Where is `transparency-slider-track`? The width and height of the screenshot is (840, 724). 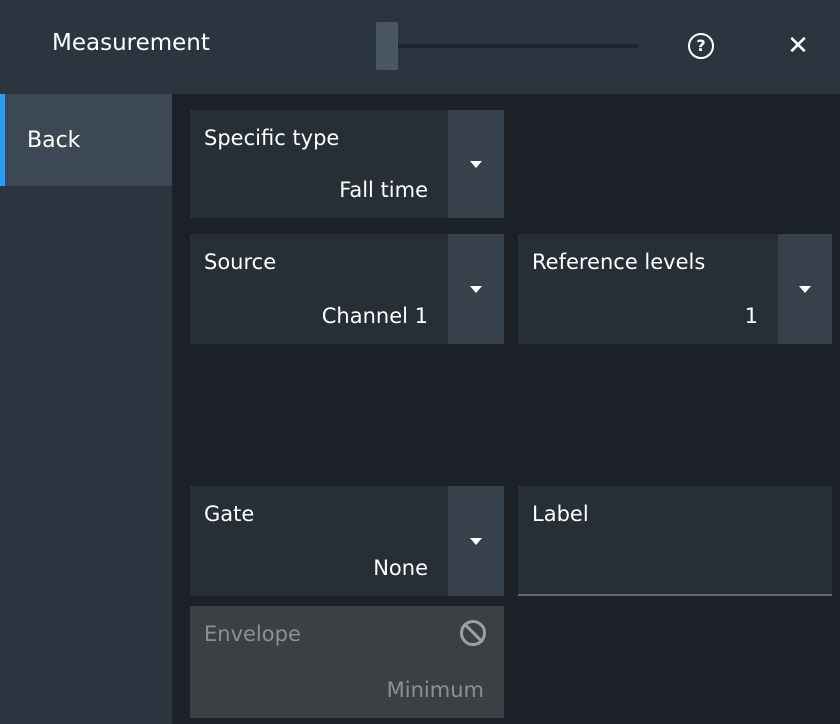
transparency-slider-track is located at coordinates (507, 46).